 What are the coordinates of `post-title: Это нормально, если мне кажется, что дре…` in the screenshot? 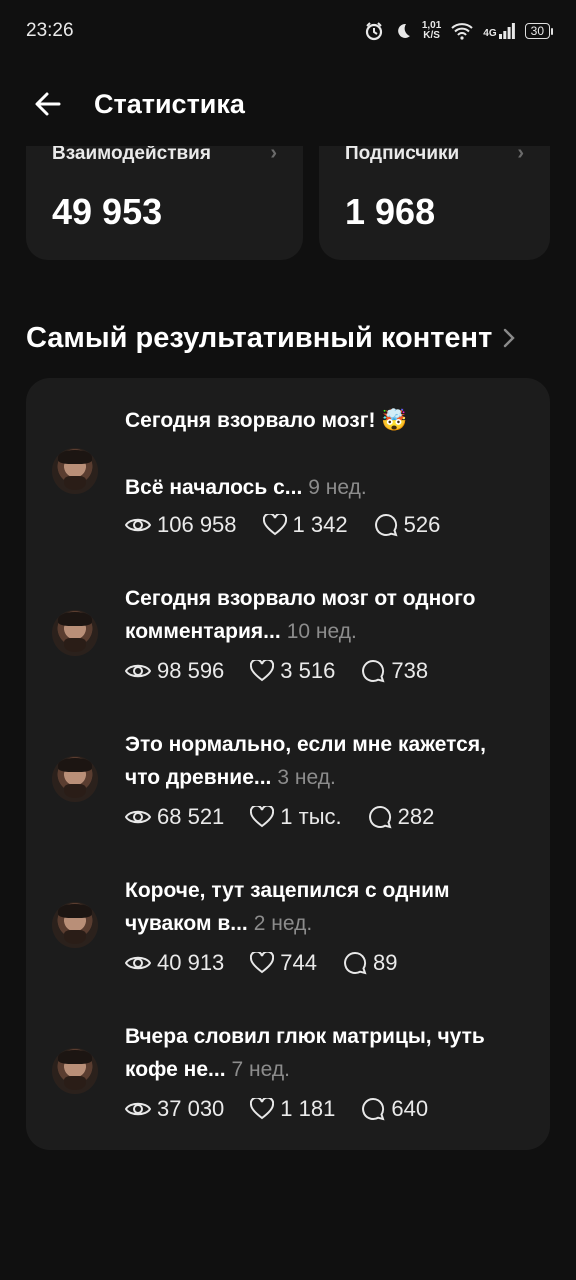 It's located at (305, 761).